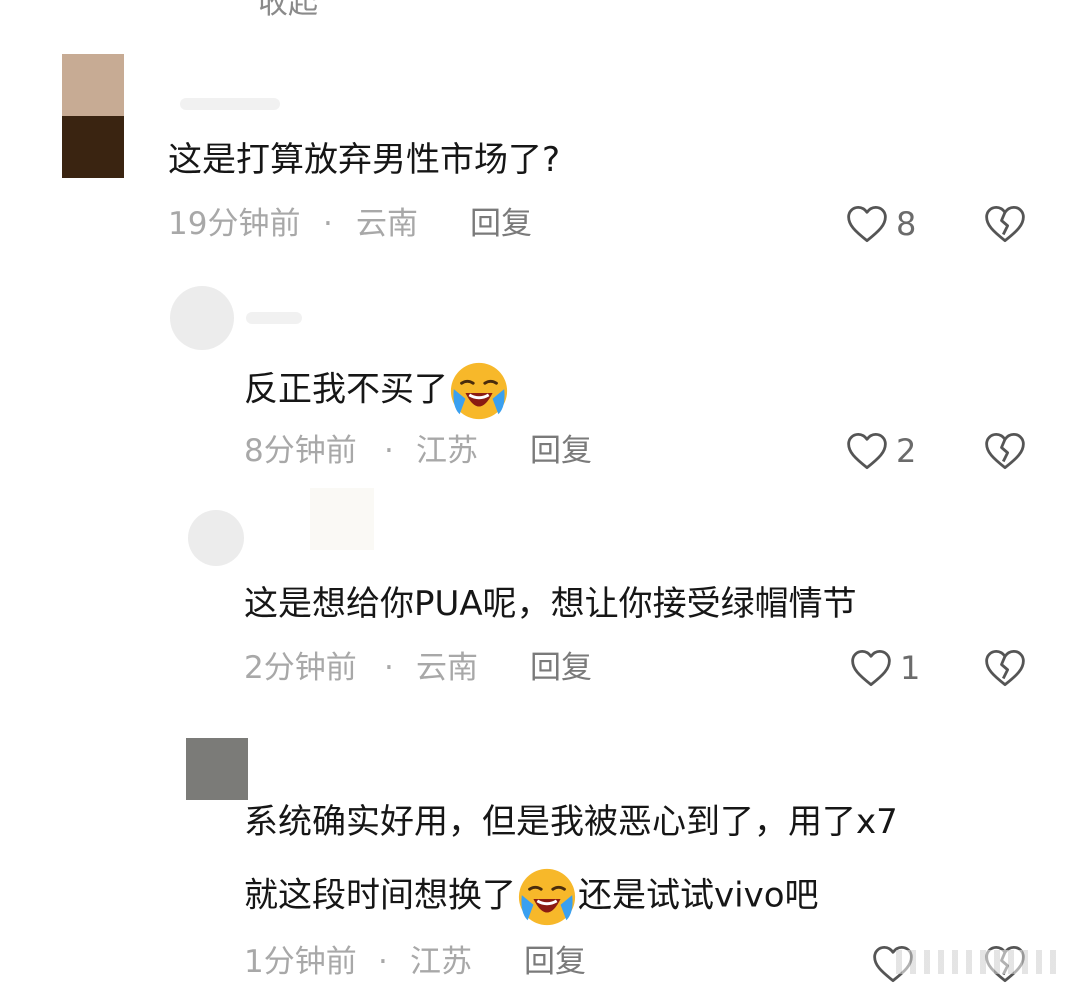 The image size is (1080, 988). I want to click on like-button: 8, so click(881, 224).